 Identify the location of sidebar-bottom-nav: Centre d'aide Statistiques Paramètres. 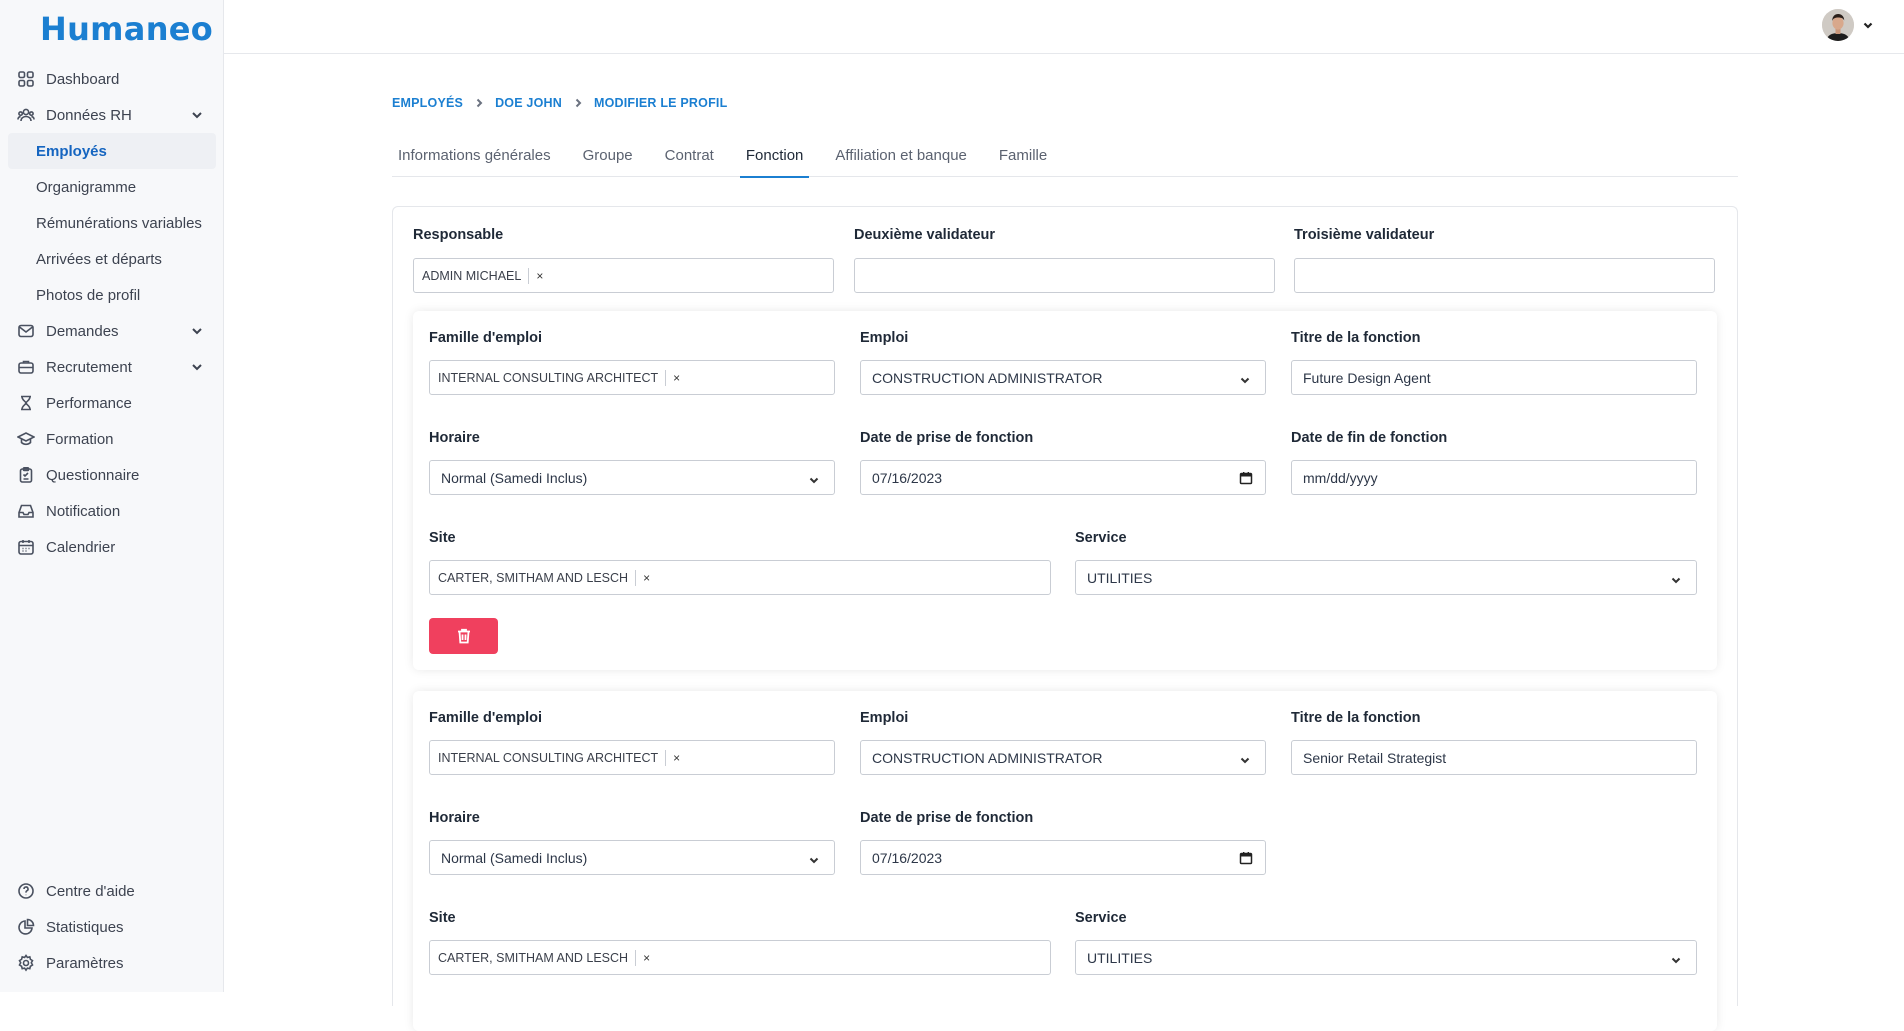
(112, 927).